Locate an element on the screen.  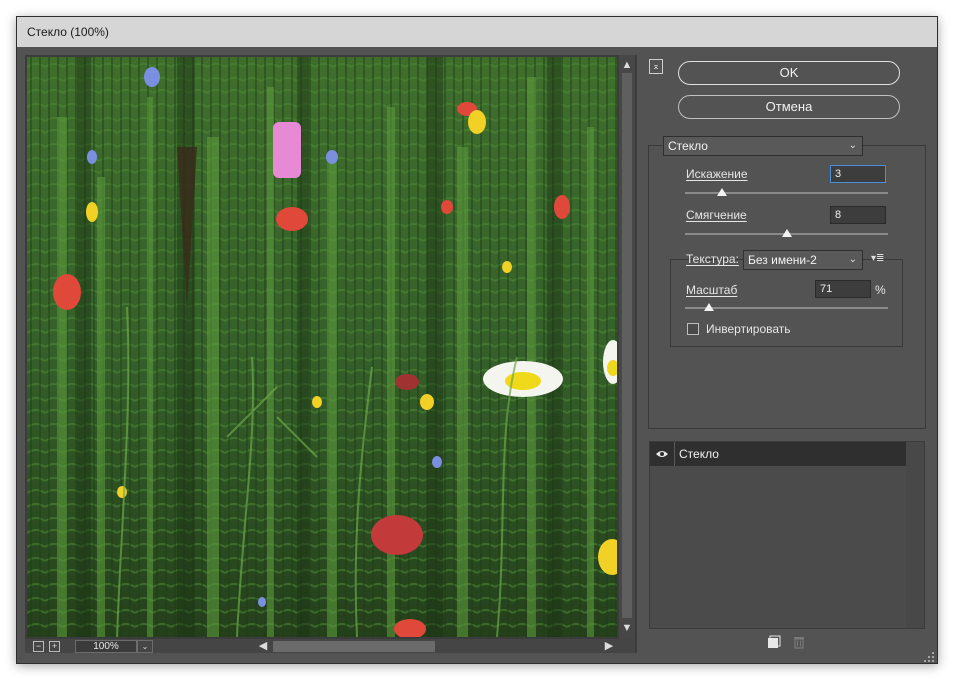
distortion-label: Искажение is located at coordinates (717, 174).